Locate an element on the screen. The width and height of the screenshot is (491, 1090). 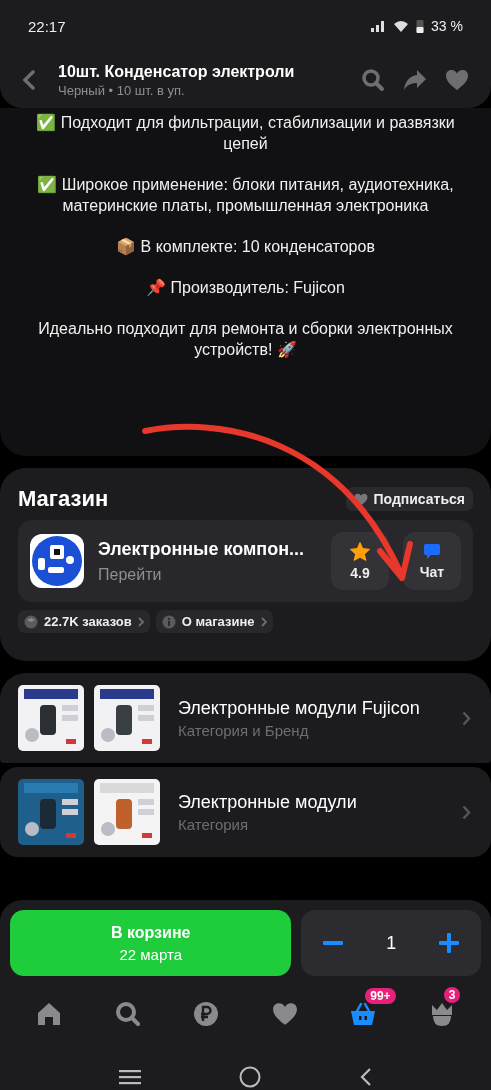
description-paragraph: ✅ Широкое применение: блоки питания, аудиотехника, материнские платы, промышленная электроника is located at coordinates (245, 195).